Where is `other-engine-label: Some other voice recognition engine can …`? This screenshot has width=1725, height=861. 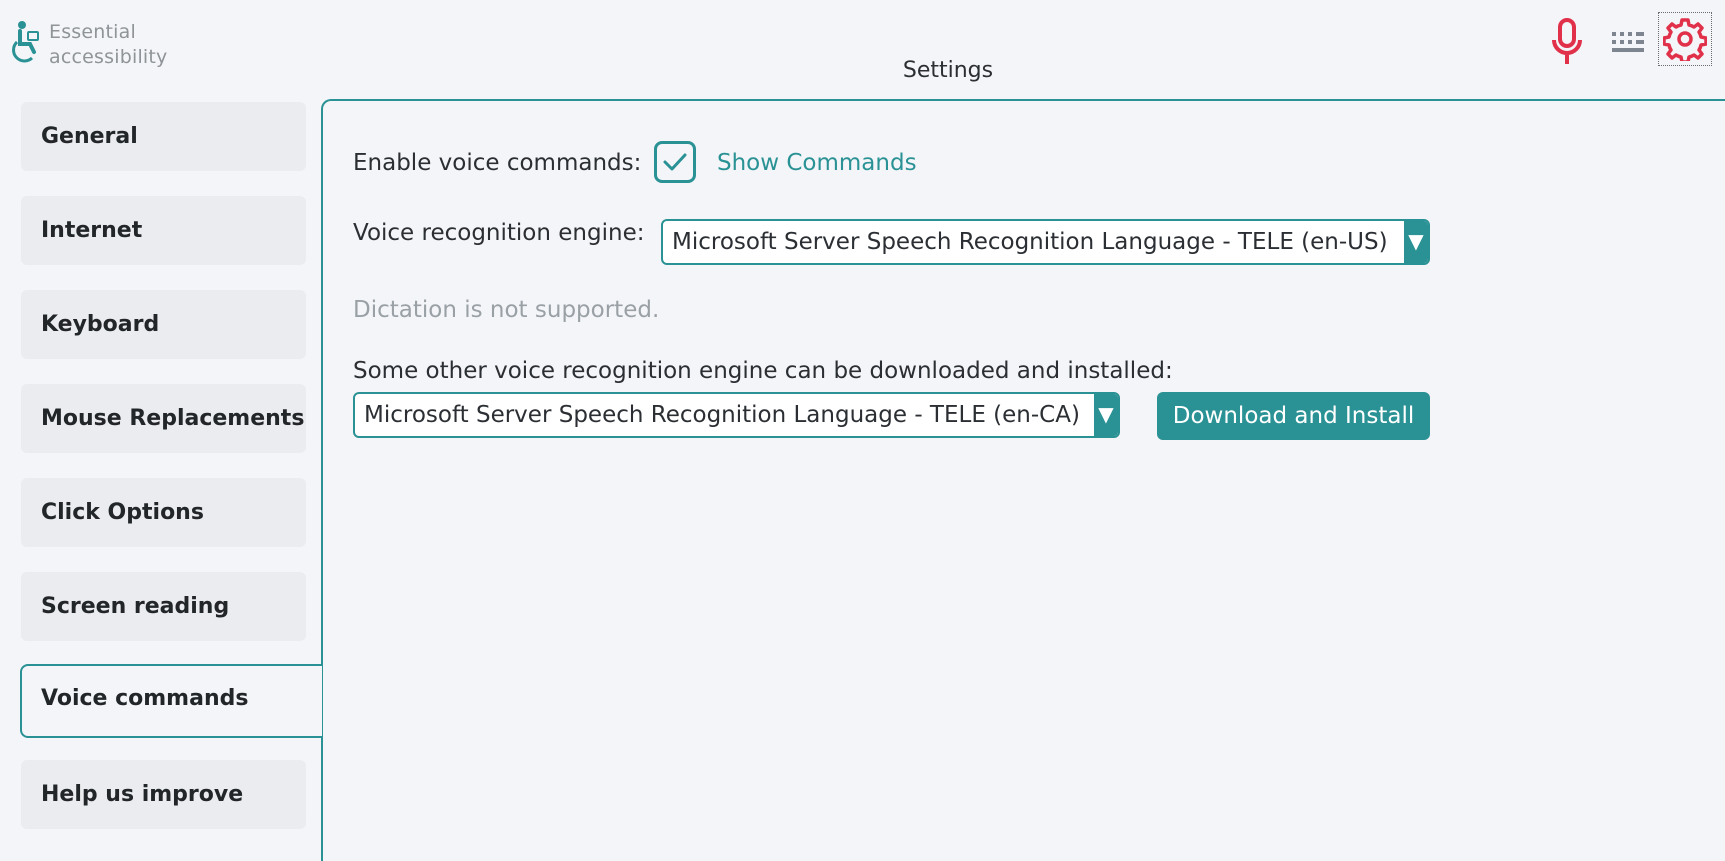
other-engine-label: Some other voice recognition engine can … is located at coordinates (763, 371).